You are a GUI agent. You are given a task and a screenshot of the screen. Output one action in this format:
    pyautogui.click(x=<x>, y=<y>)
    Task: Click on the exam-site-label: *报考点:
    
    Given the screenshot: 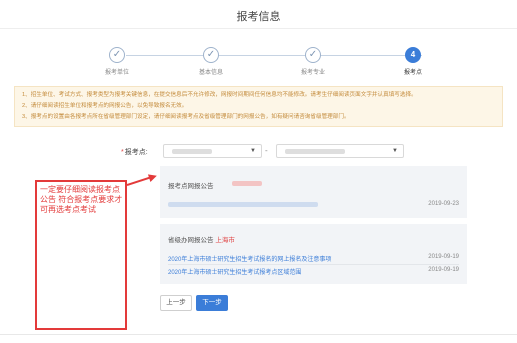 What is the action you would take?
    pyautogui.click(x=134, y=152)
    